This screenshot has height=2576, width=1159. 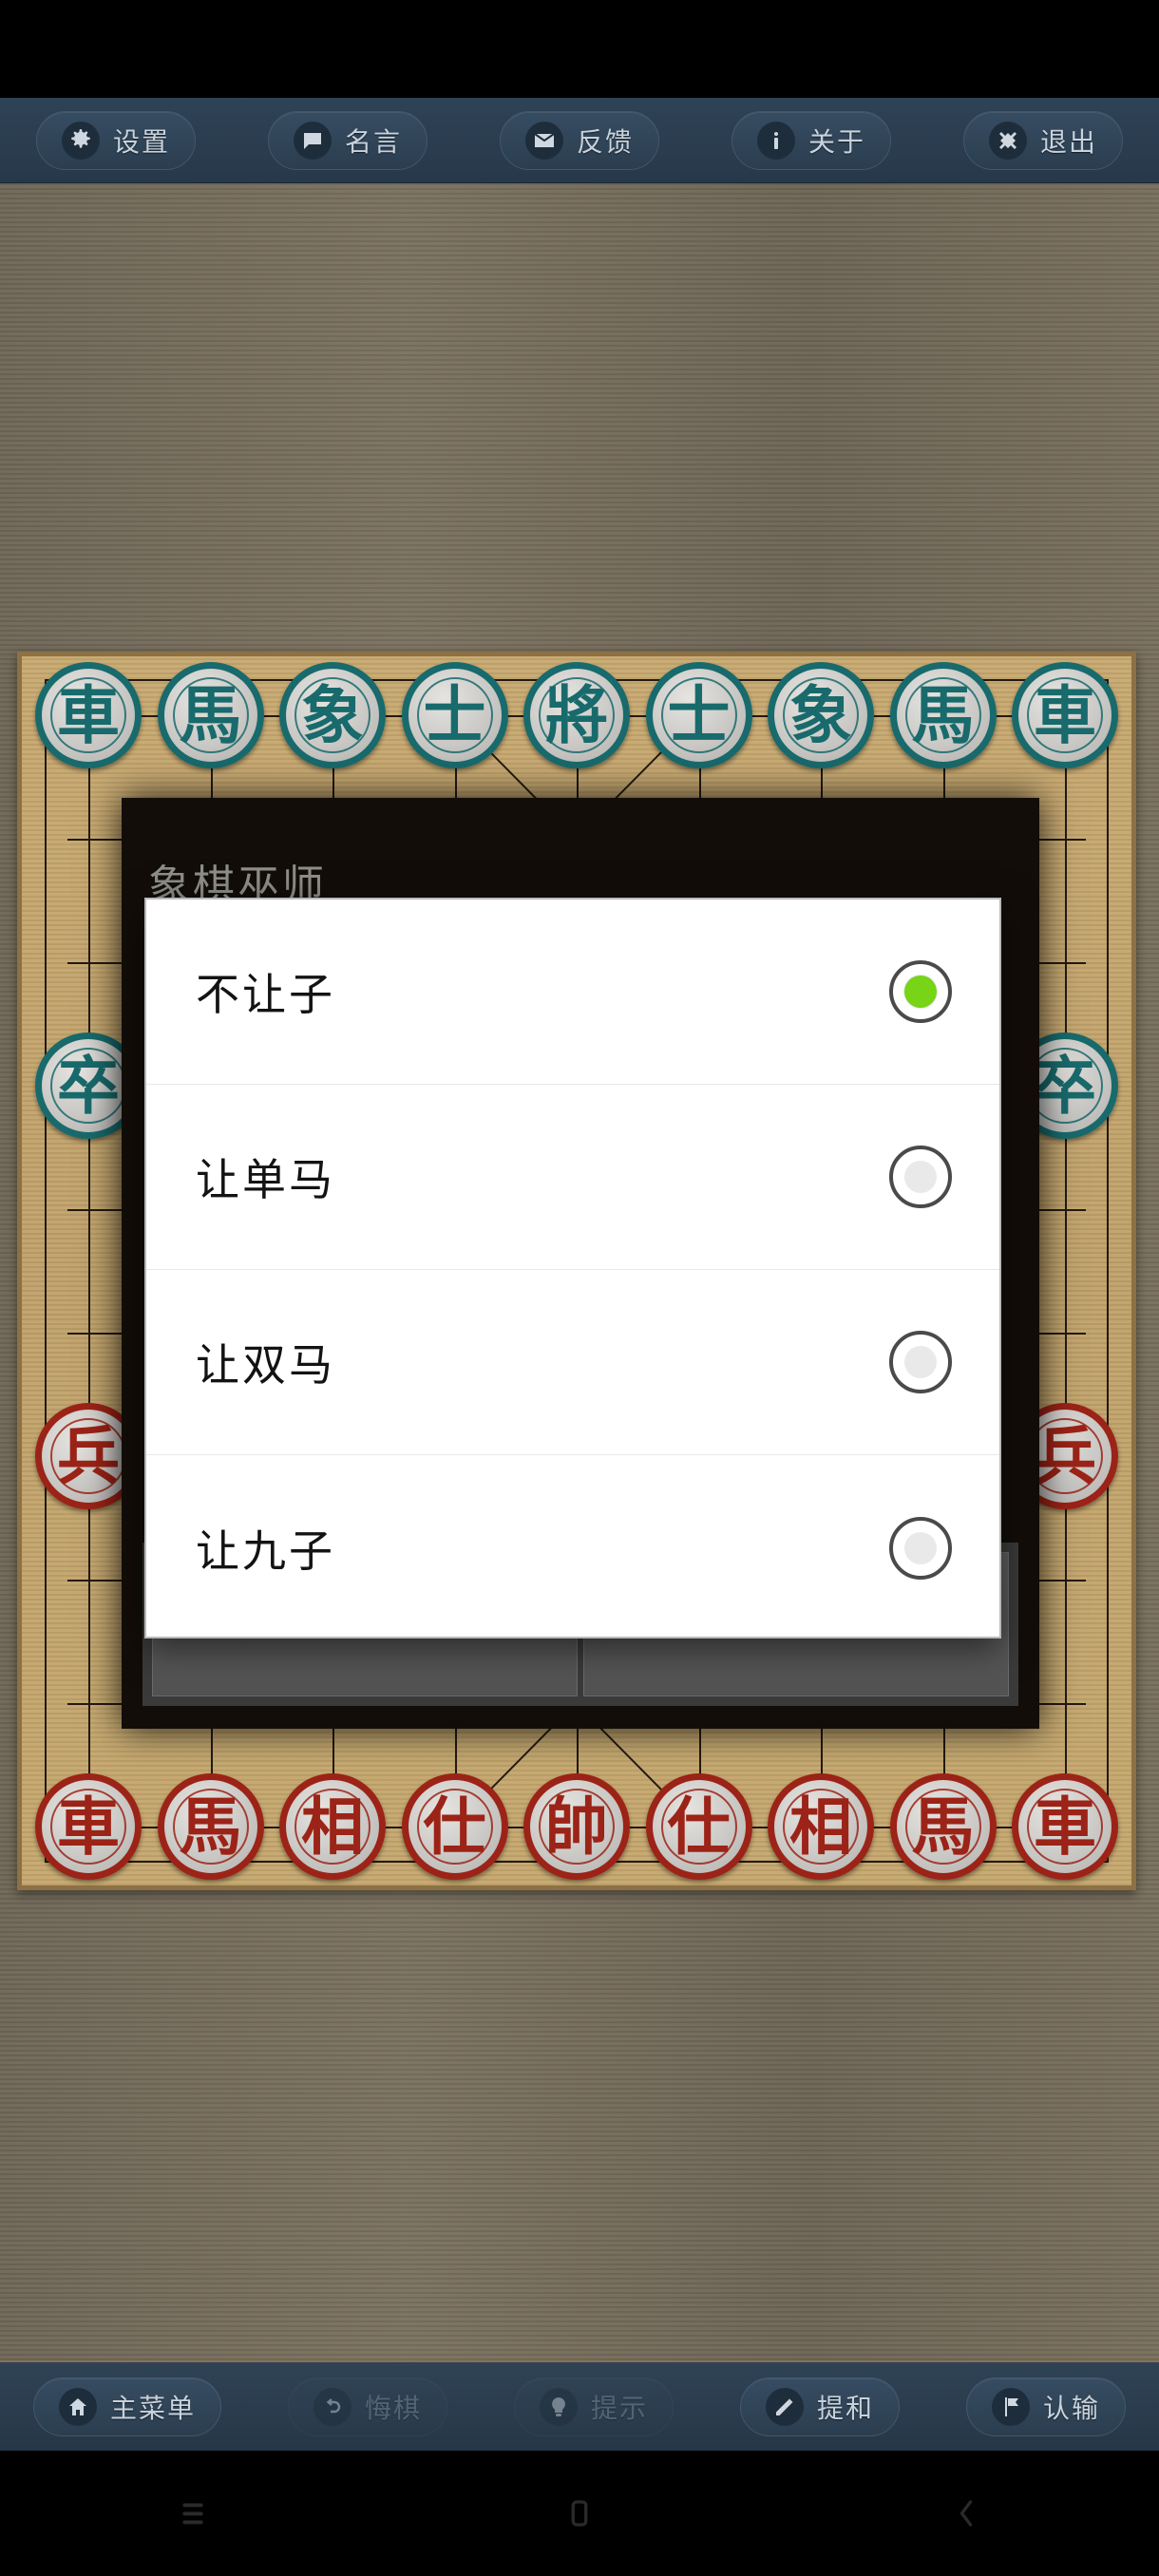 I want to click on undo-move-button: 悔棋, so click(x=367, y=2406).